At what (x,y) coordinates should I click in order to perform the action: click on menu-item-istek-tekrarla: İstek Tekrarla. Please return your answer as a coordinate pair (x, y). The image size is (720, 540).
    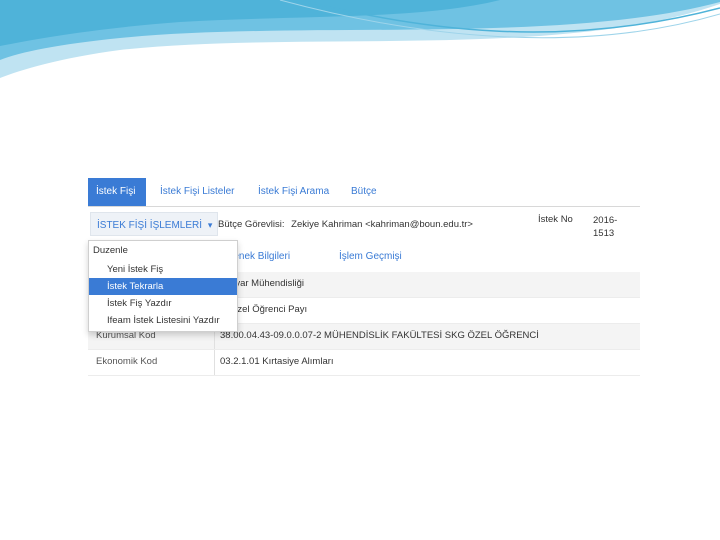
    Looking at the image, I should click on (163, 286).